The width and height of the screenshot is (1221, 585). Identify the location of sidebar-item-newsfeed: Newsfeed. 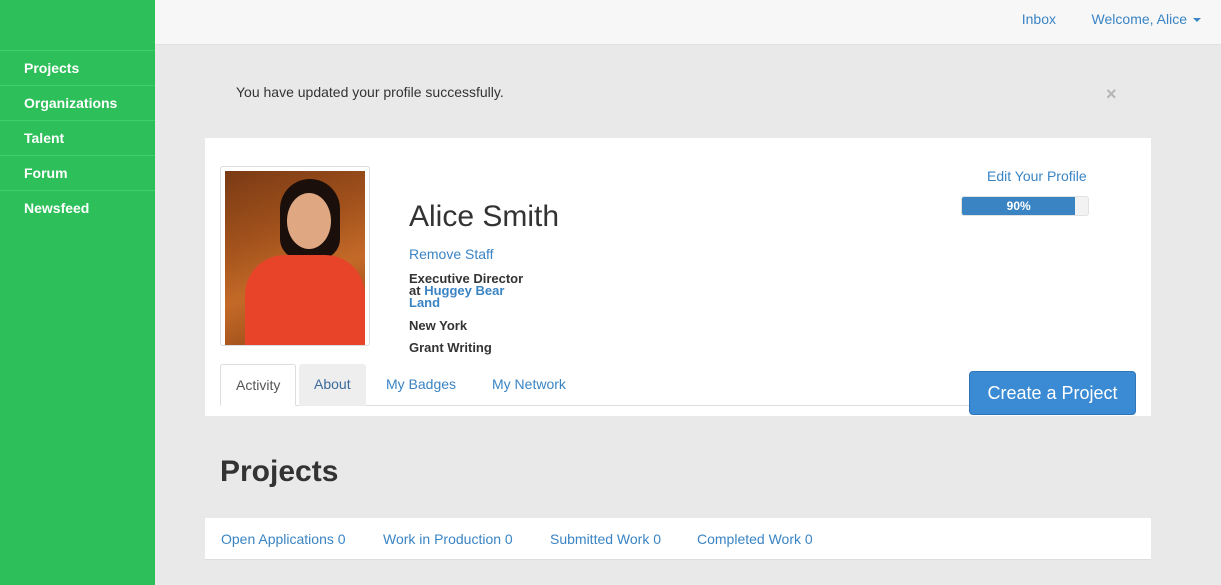
(77, 207).